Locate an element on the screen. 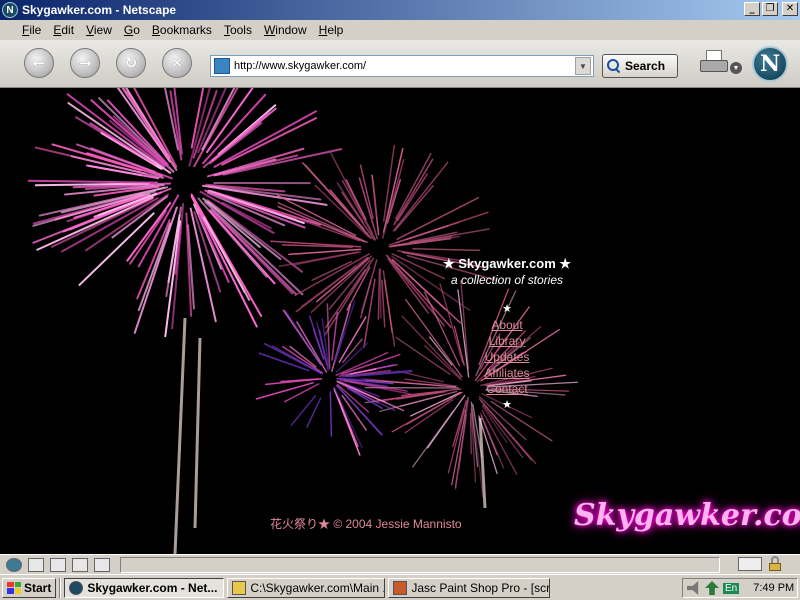 This screenshot has height=600, width=800. copyright-footer: 花火祭り★ © 2004 Jessie Mannisto is located at coordinates (366, 524).